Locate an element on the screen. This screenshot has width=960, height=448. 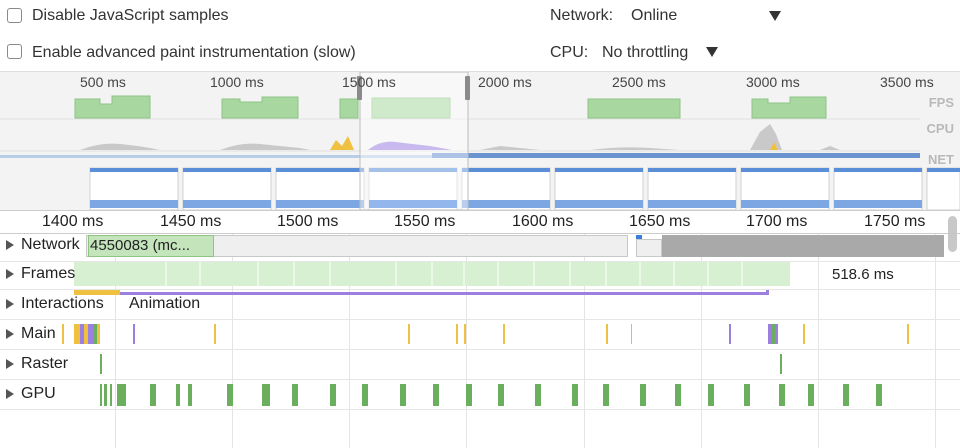
gpu-events is located at coordinates (491, 395).